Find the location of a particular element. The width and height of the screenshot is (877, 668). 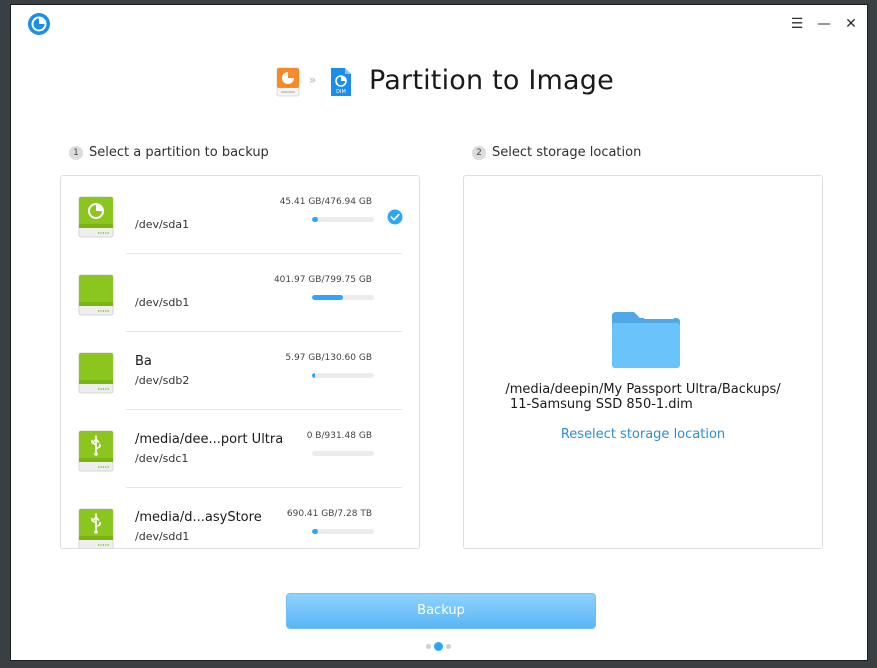

partition-row: Ba/dev/sdb2 5.97 GB/130.60 GB is located at coordinates (240, 371).